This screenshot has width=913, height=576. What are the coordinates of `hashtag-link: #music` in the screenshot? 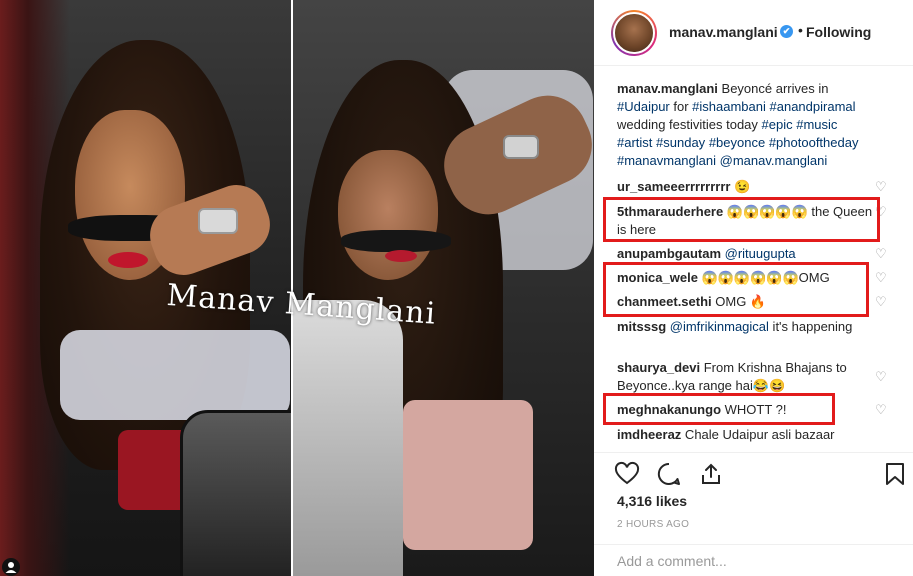 It's located at (816, 124).